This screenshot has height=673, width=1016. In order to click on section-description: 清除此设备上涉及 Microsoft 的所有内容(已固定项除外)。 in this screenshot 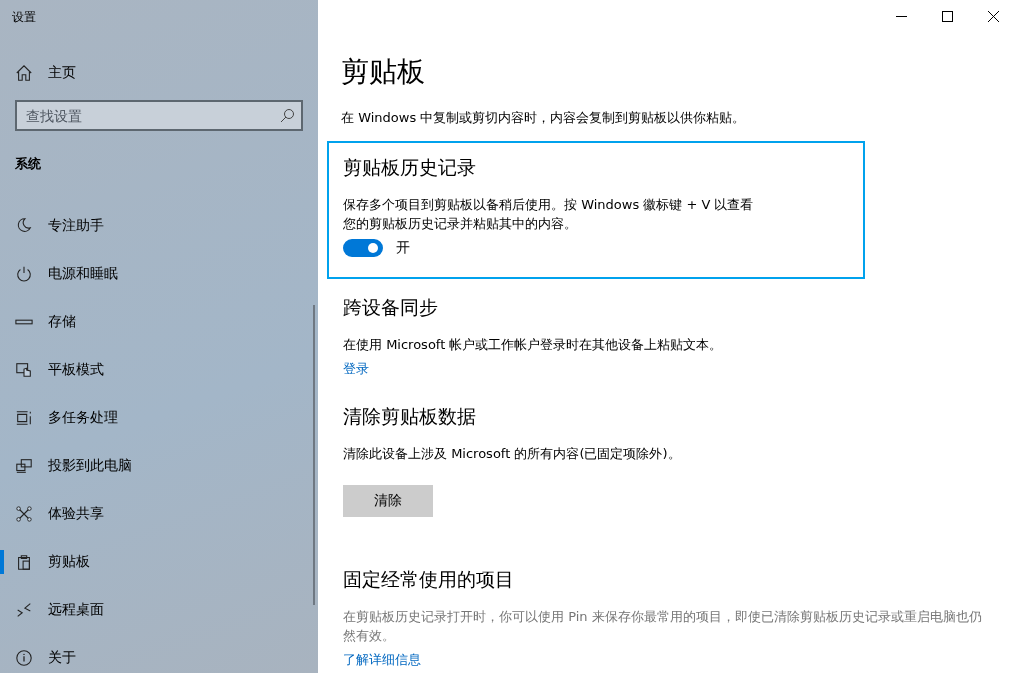, I will do `click(512, 454)`.